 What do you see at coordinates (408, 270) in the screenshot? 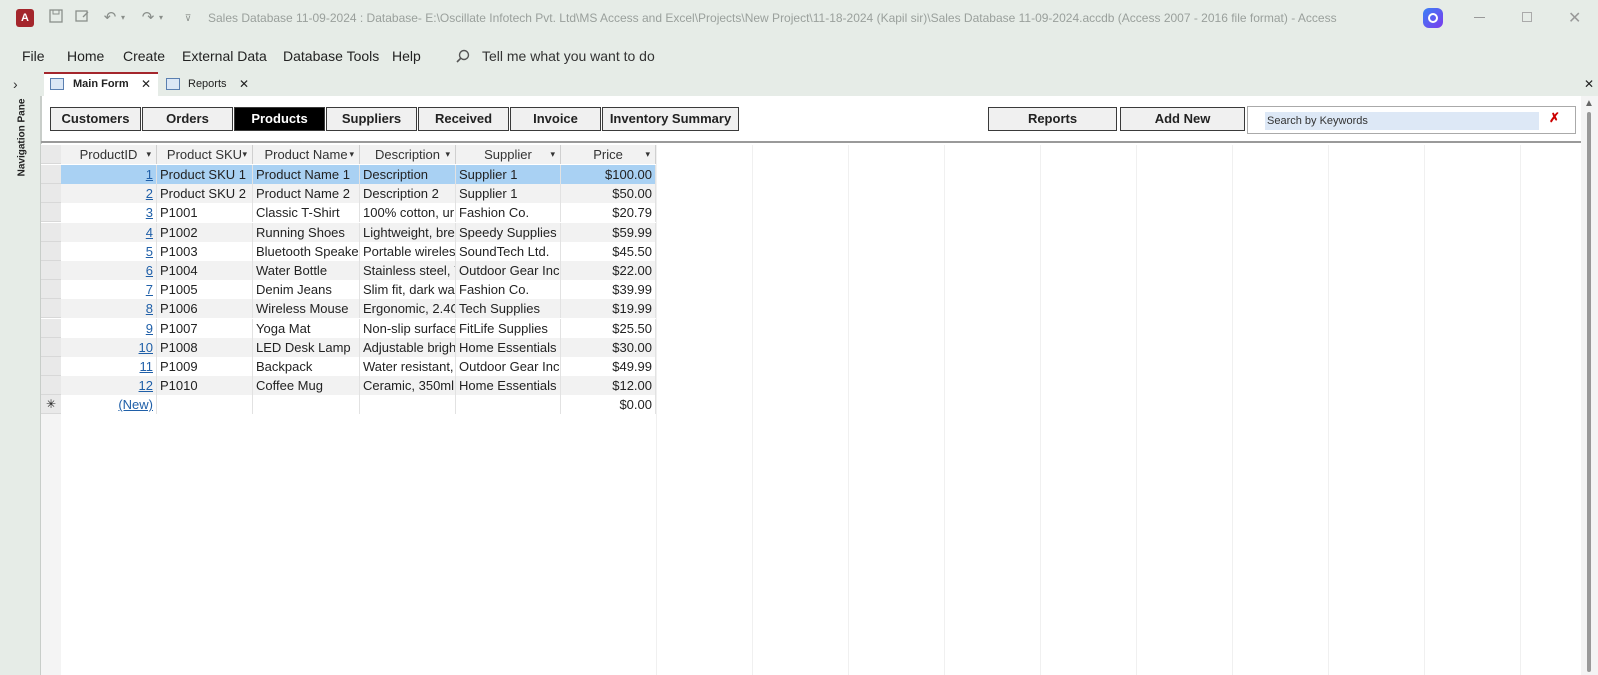
I see `cell-description: Stainless steel, 7` at bounding box center [408, 270].